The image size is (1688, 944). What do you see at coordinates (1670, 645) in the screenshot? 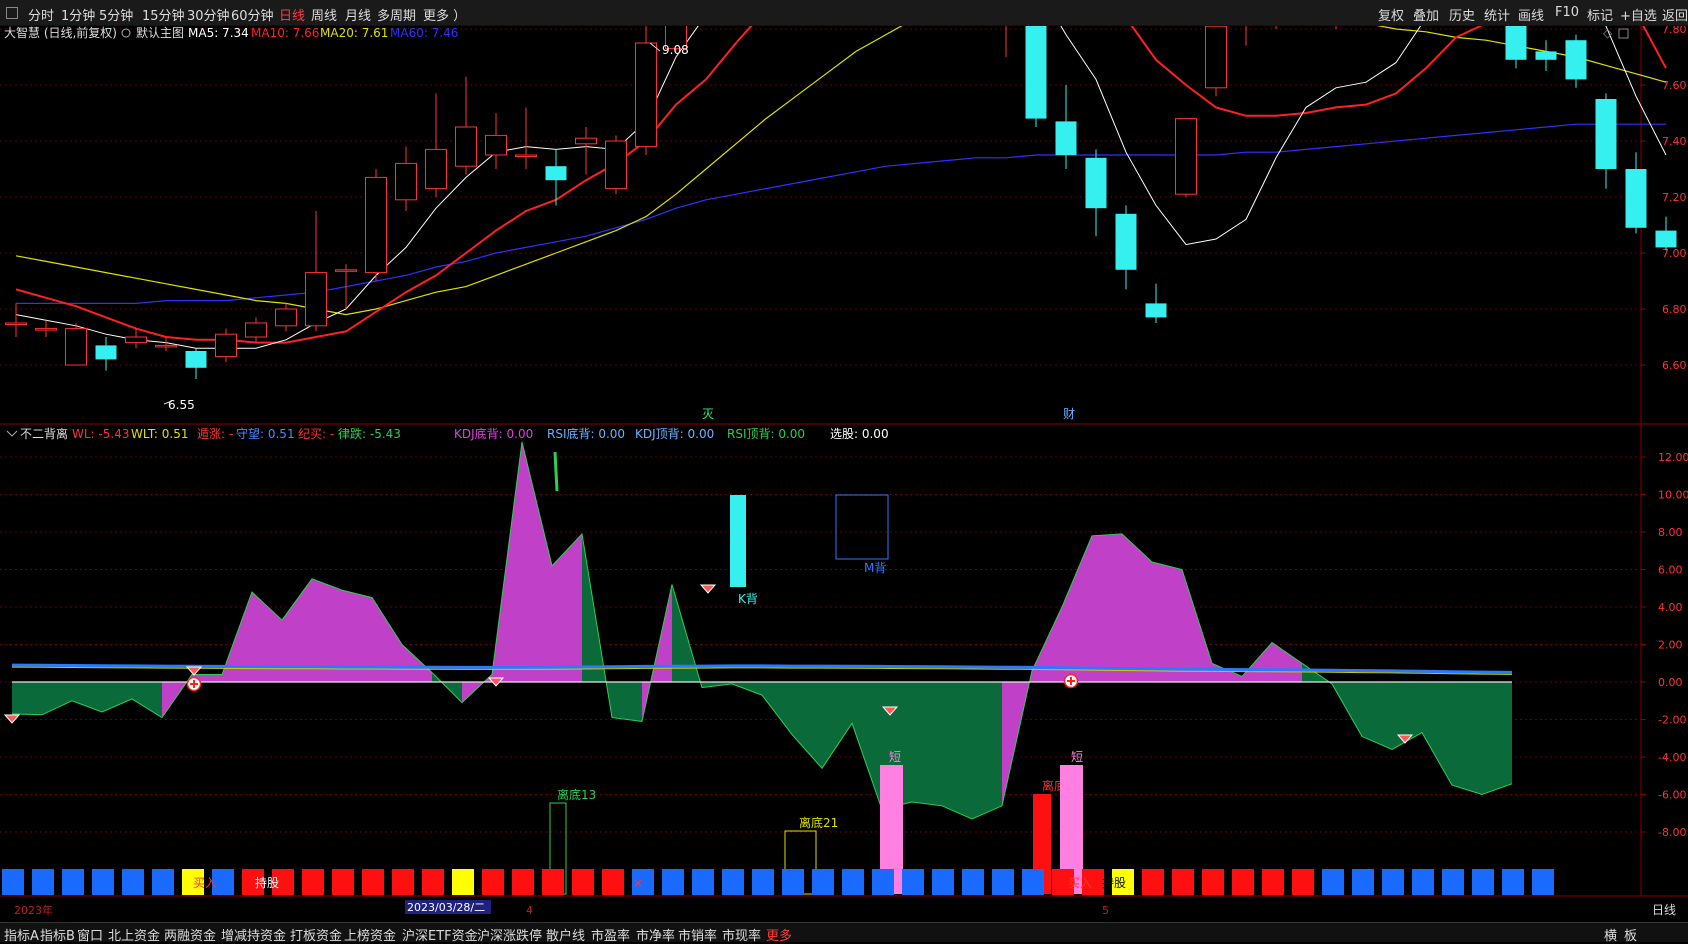
I see `ind-axis-label: 2.00` at bounding box center [1670, 645].